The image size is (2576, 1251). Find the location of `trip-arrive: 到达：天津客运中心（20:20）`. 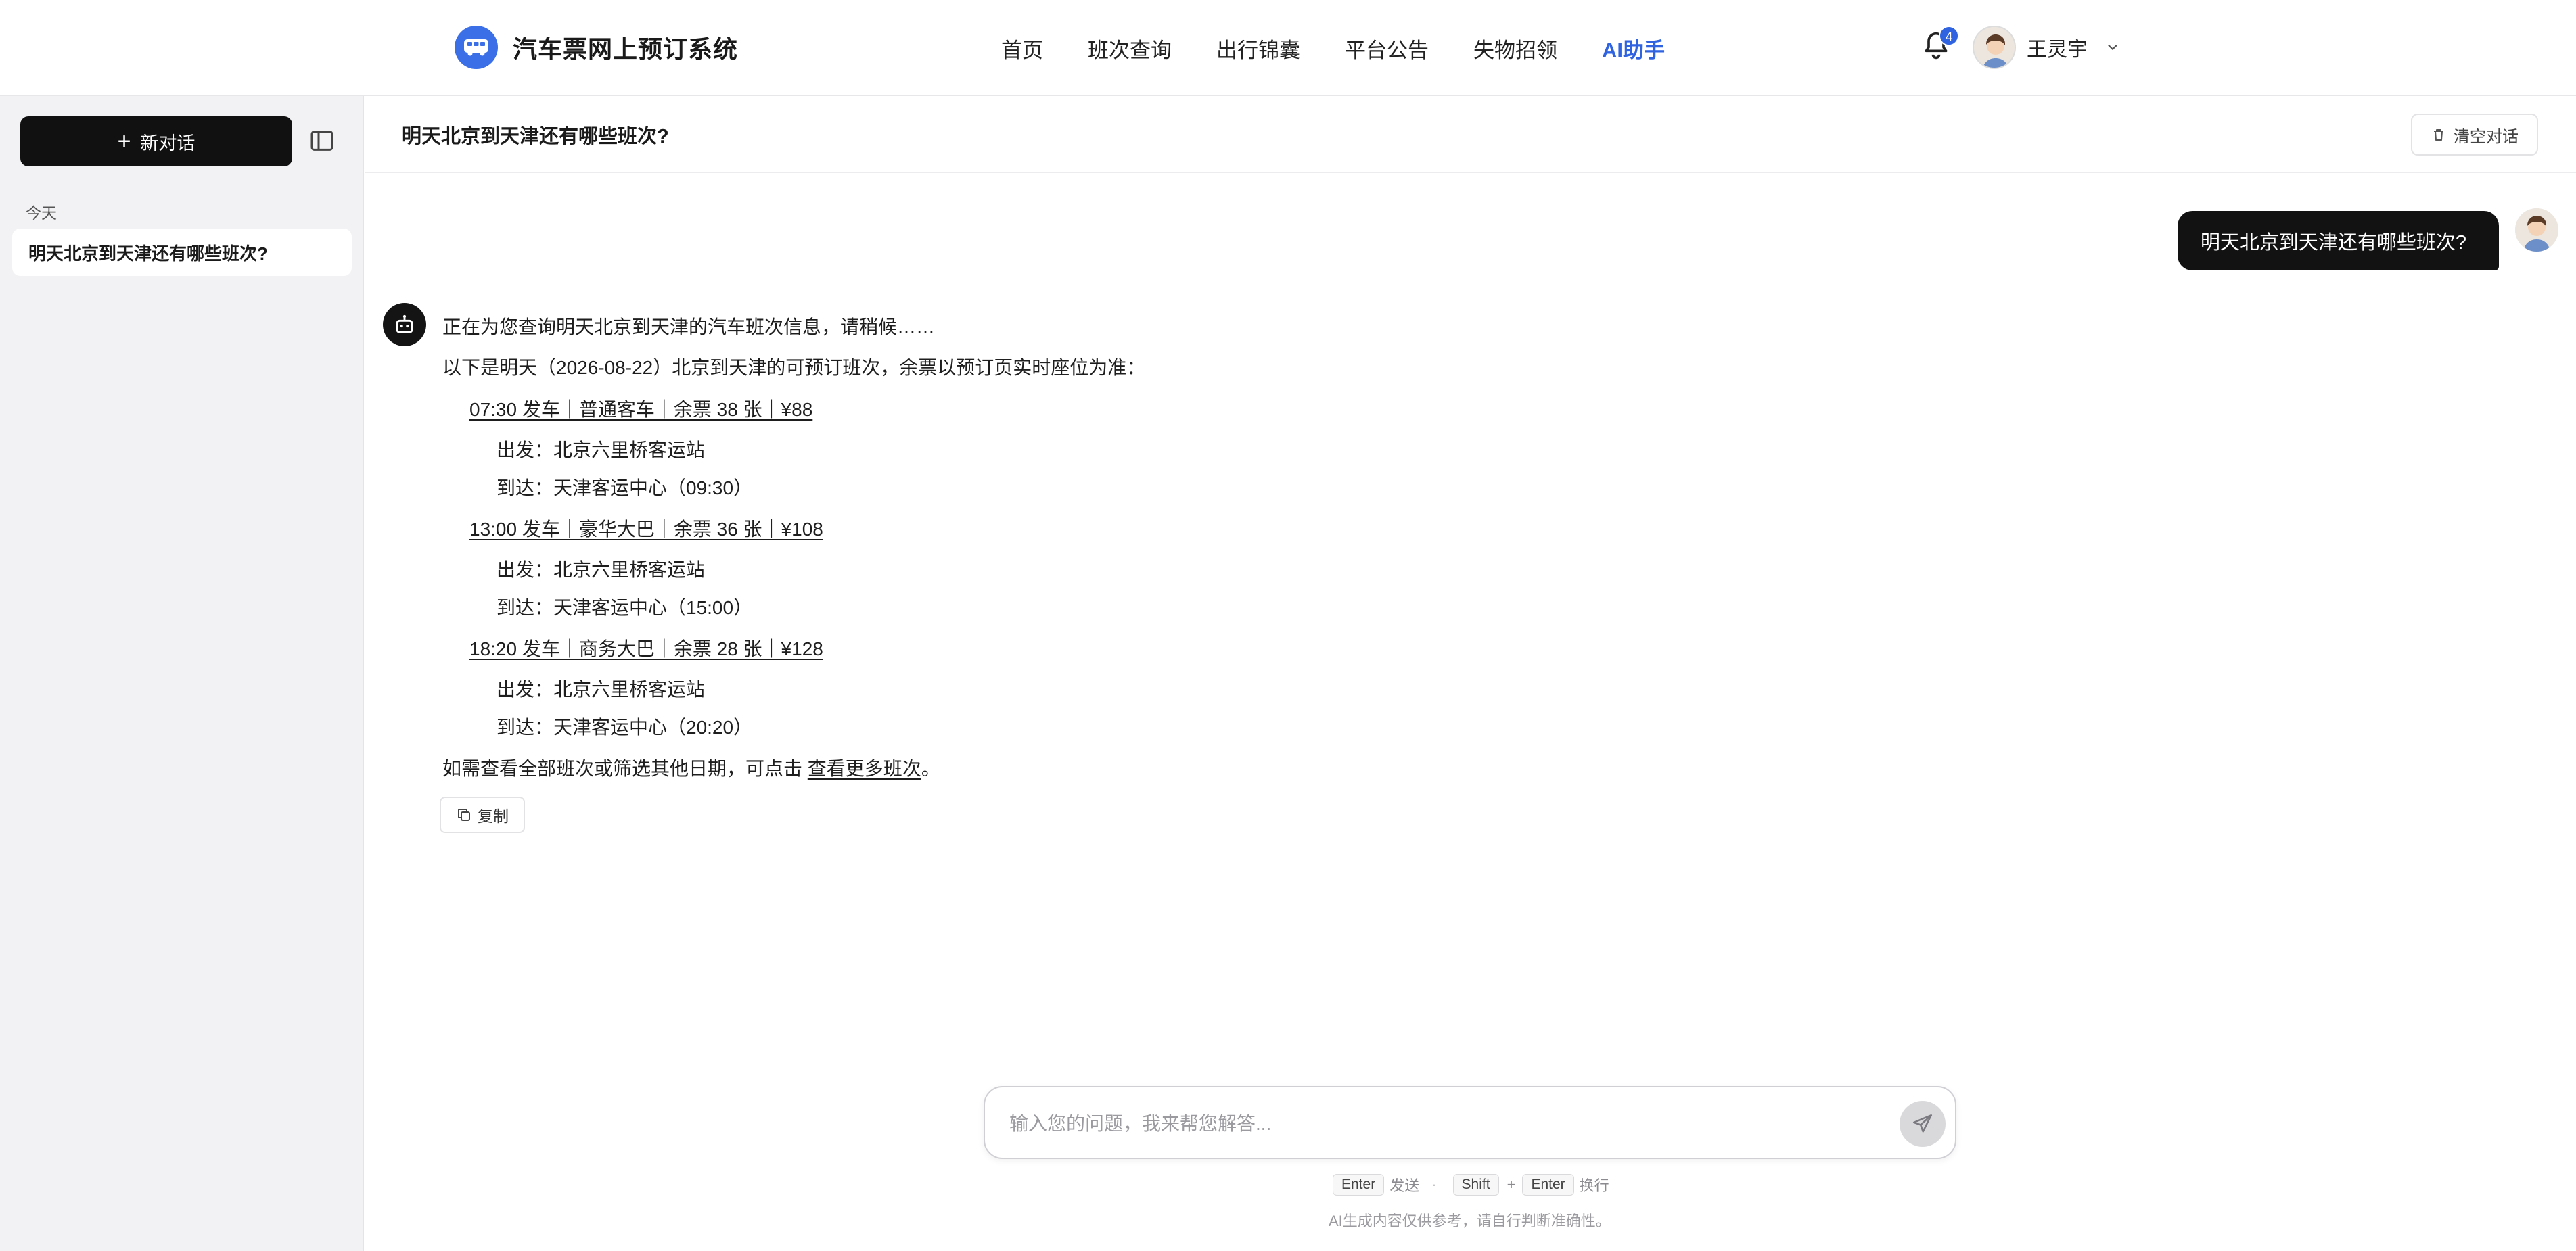

trip-arrive: 到达：天津客运中心（20:20） is located at coordinates (625, 727).